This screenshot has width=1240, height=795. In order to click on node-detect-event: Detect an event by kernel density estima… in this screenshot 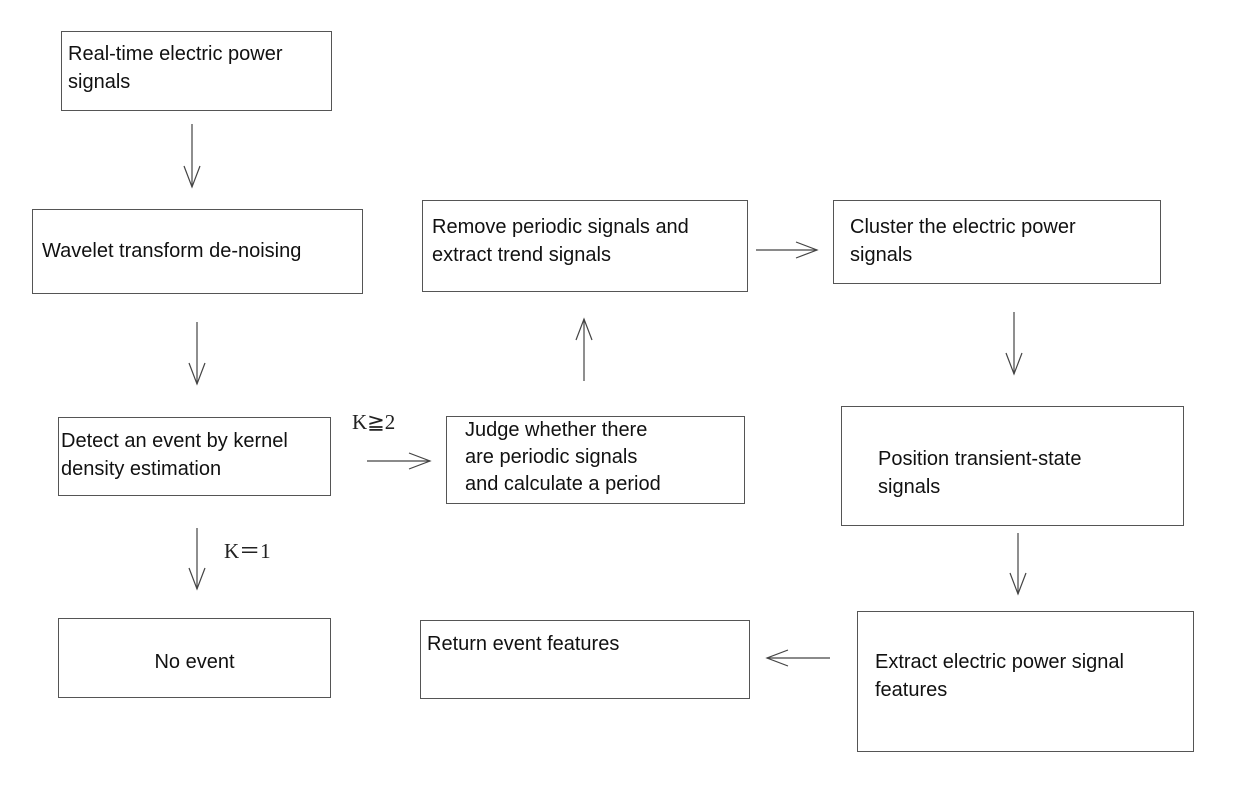, I will do `click(194, 456)`.